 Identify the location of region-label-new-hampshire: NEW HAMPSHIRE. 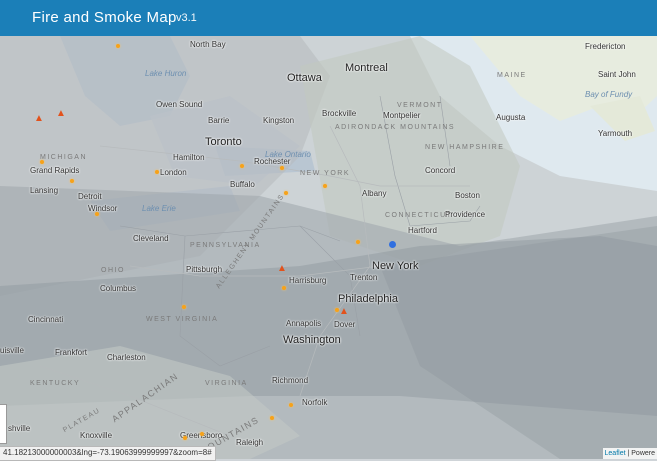
(465, 147).